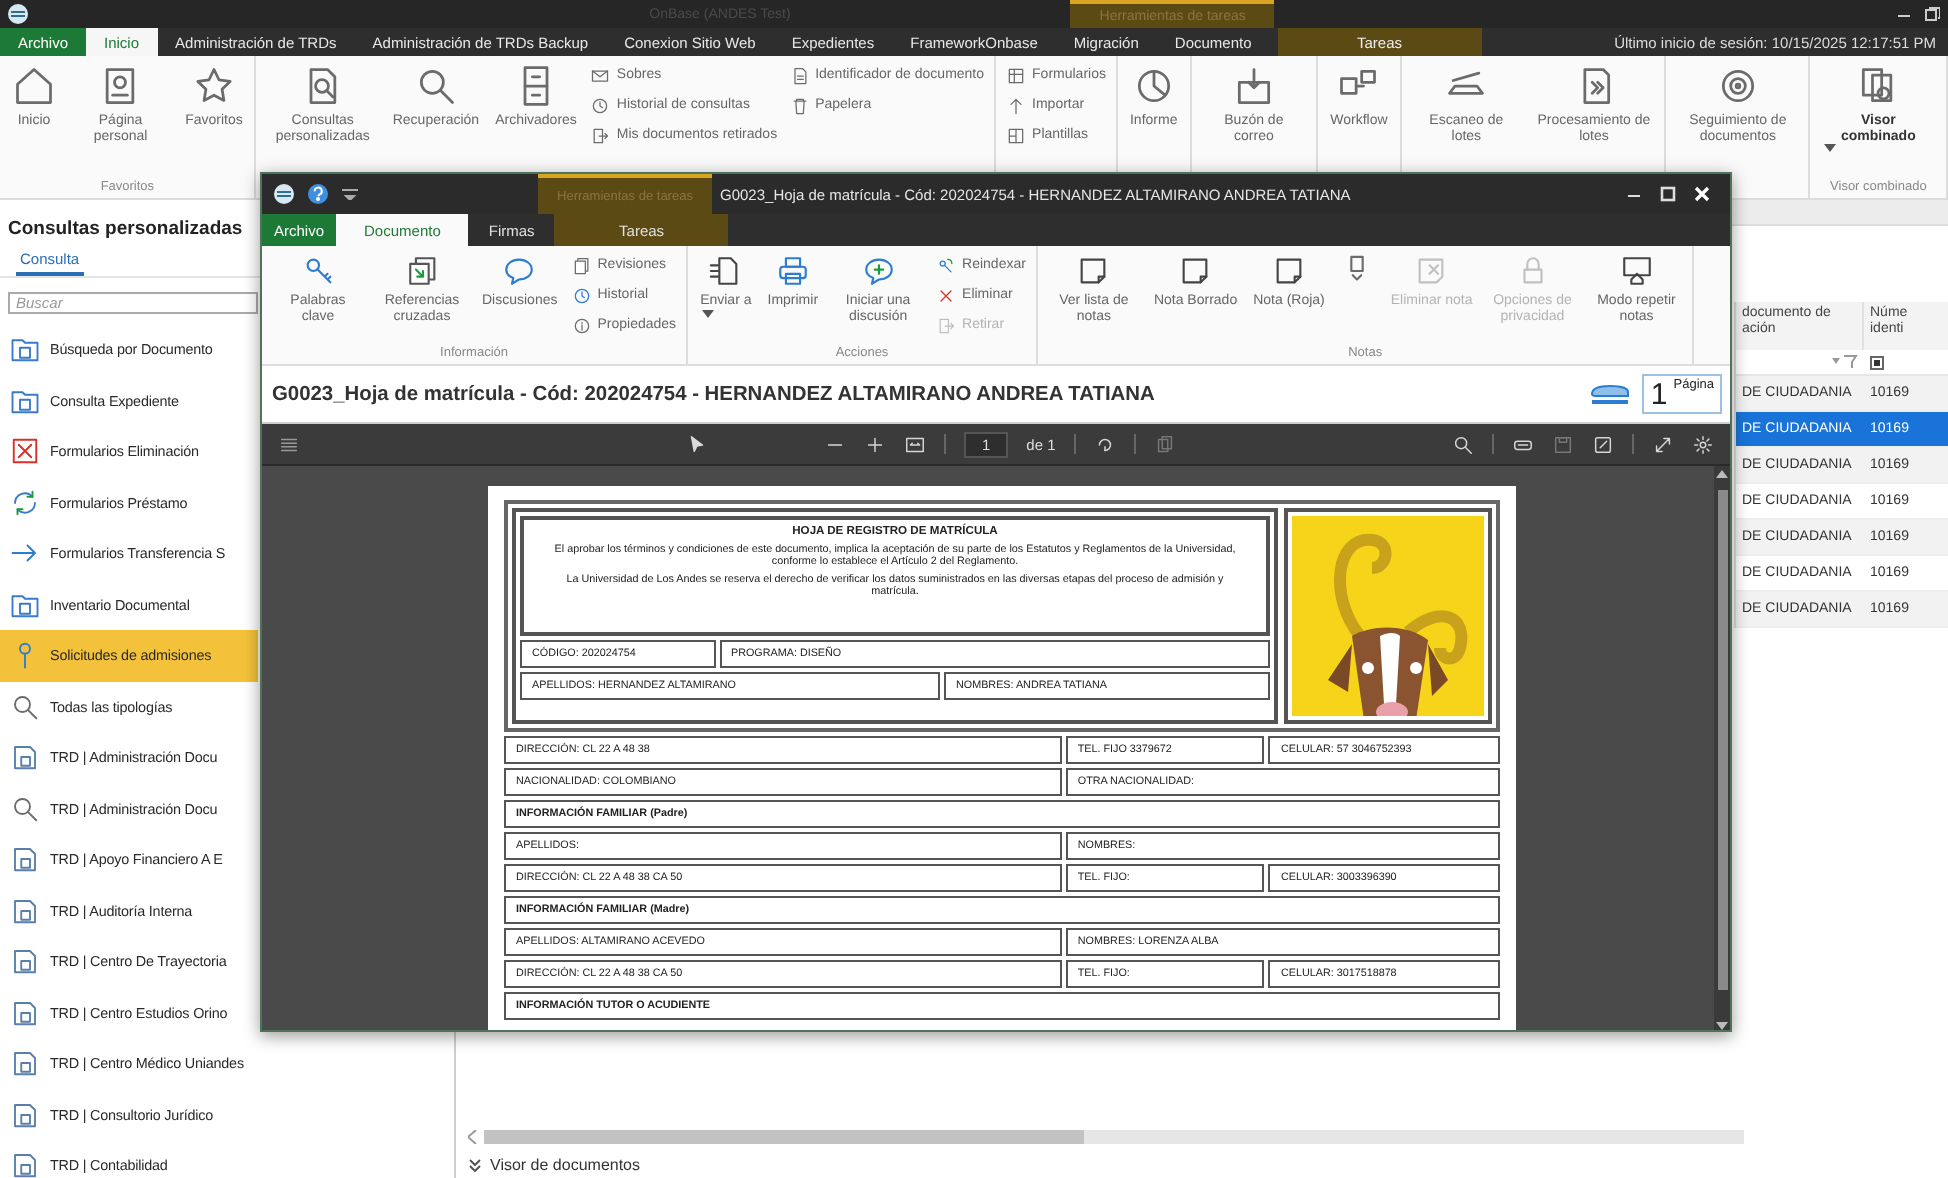 This screenshot has height=1178, width=1948. Describe the element at coordinates (519, 271) in the screenshot. I see `speech-bubble-icon` at that location.